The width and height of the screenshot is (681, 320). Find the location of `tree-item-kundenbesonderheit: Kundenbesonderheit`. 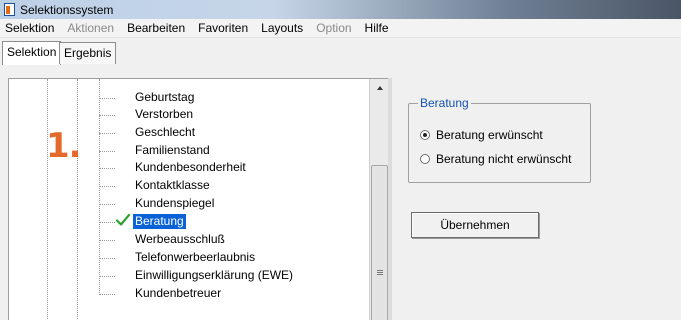

tree-item-kundenbesonderheit: Kundenbesonderheit is located at coordinates (189, 167).